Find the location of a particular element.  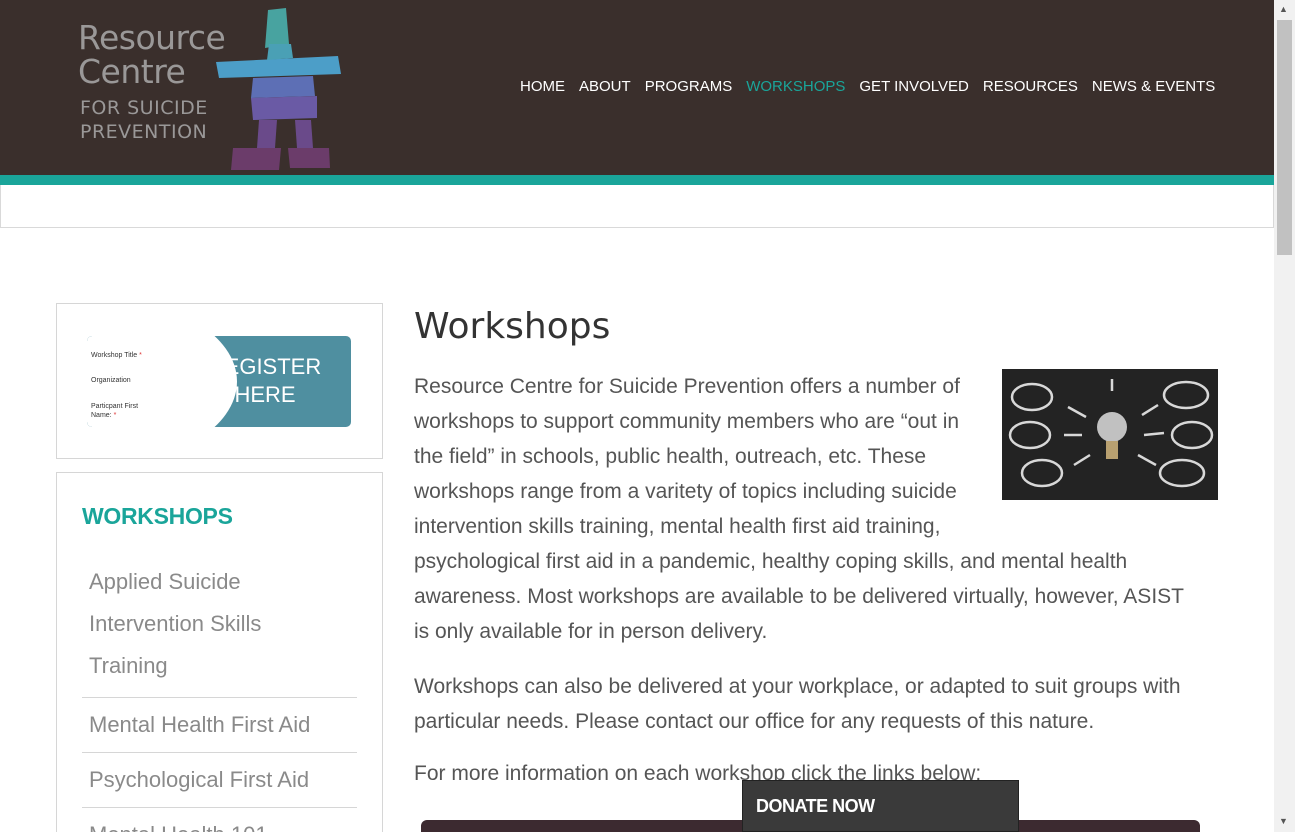

logo-line-prevention: PREVENTION is located at coordinates (144, 132).